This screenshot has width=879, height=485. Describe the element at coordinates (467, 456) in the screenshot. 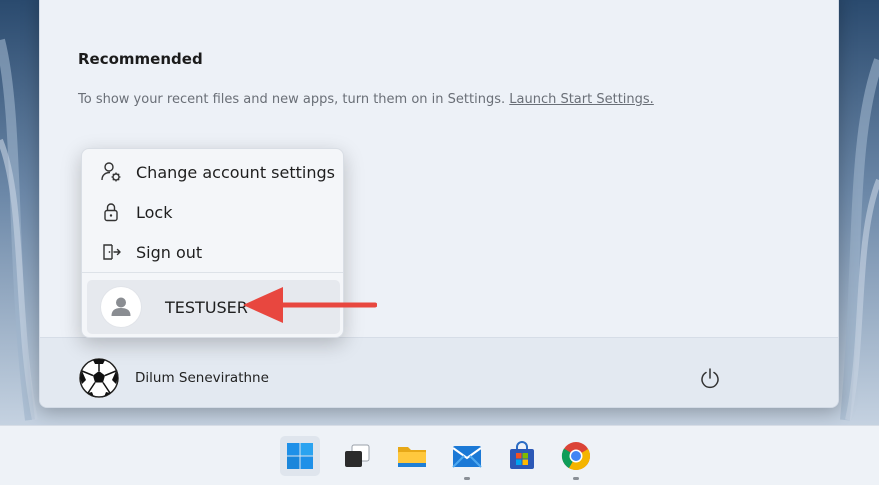

I see `mail-icon` at that location.